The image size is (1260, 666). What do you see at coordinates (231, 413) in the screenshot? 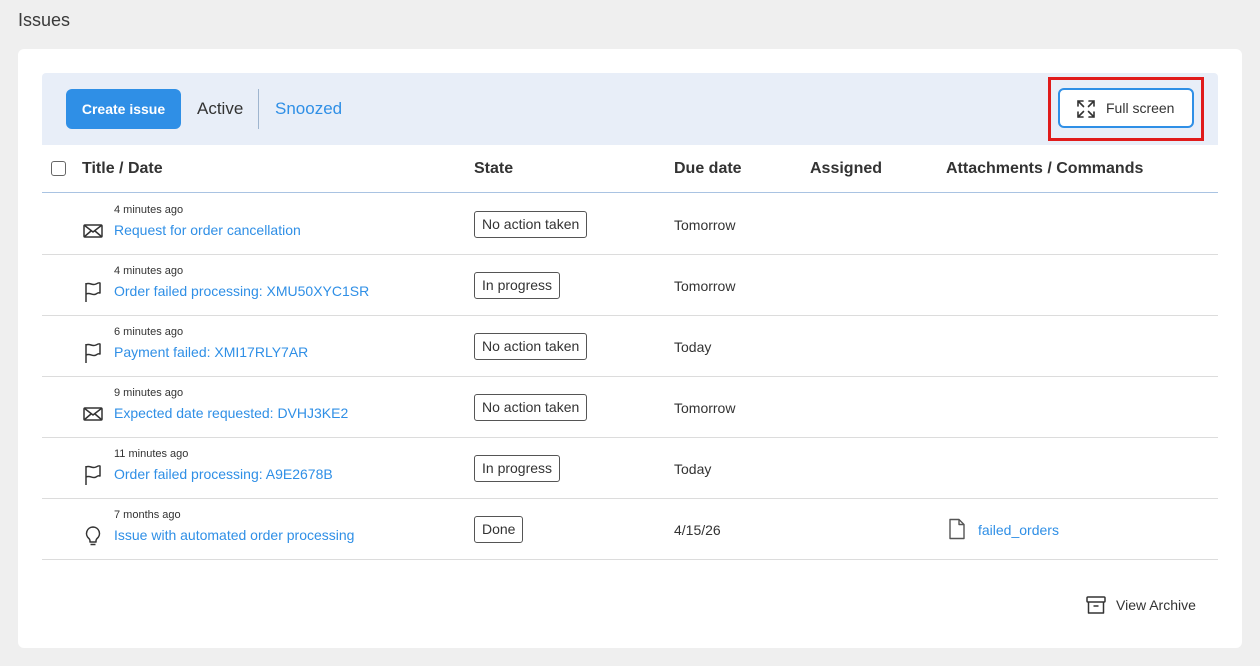
I see `issue-title-link: Expected date requested: DVHJ3KE2` at bounding box center [231, 413].